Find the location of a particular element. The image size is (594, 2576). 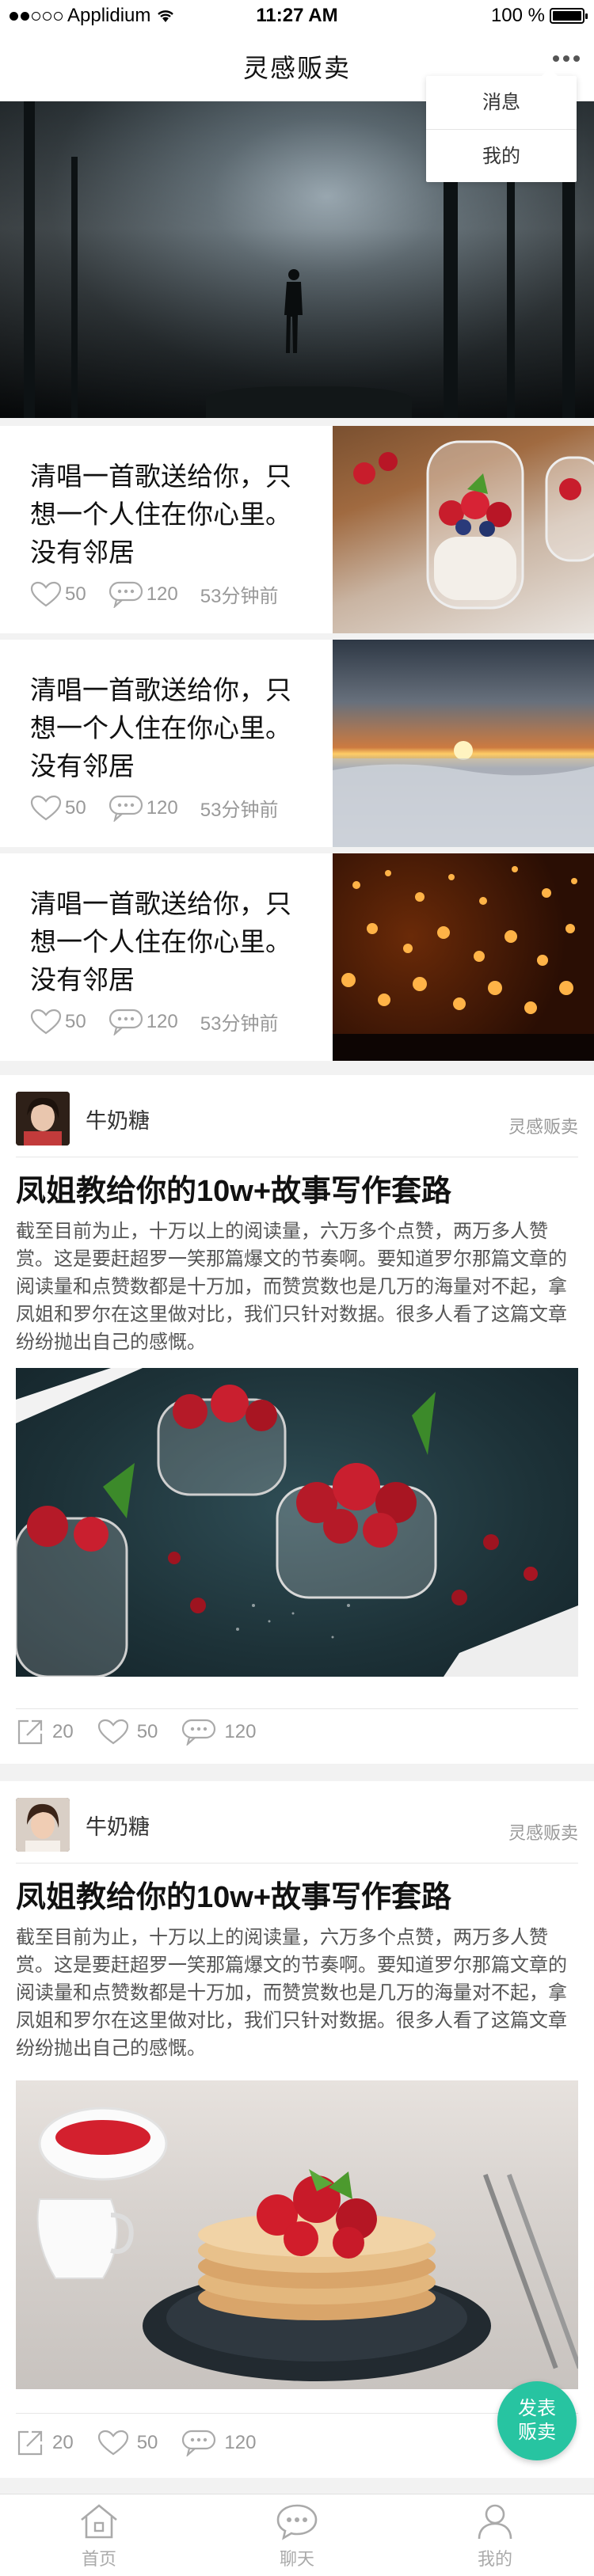

banner-rock is located at coordinates (309, 402).